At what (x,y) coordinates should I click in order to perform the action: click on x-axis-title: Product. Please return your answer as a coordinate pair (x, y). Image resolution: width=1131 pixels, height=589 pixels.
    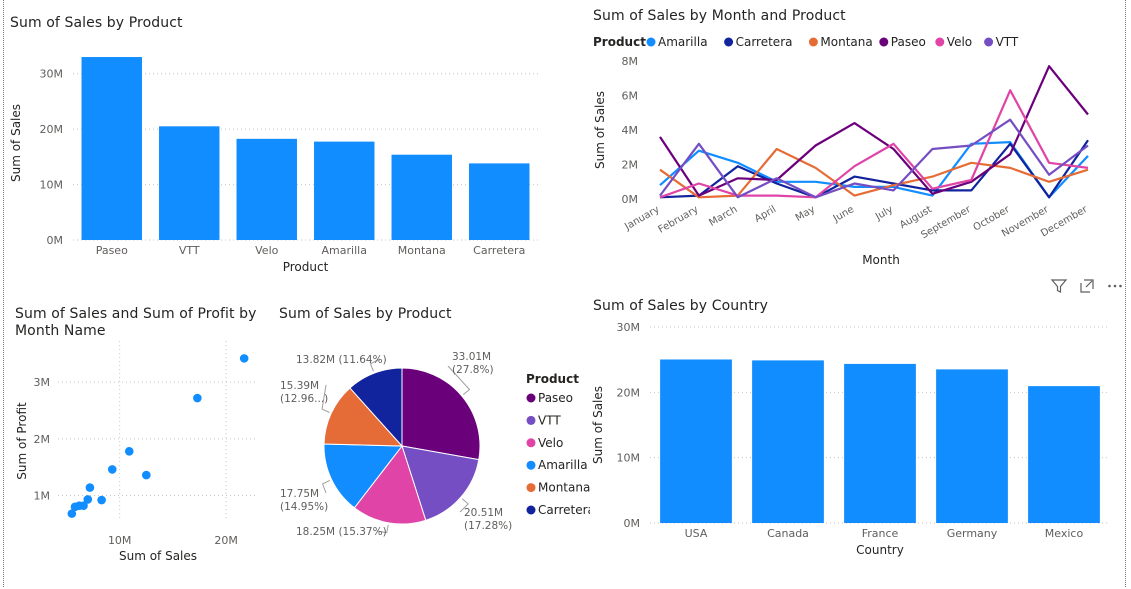
    Looking at the image, I should click on (306, 267).